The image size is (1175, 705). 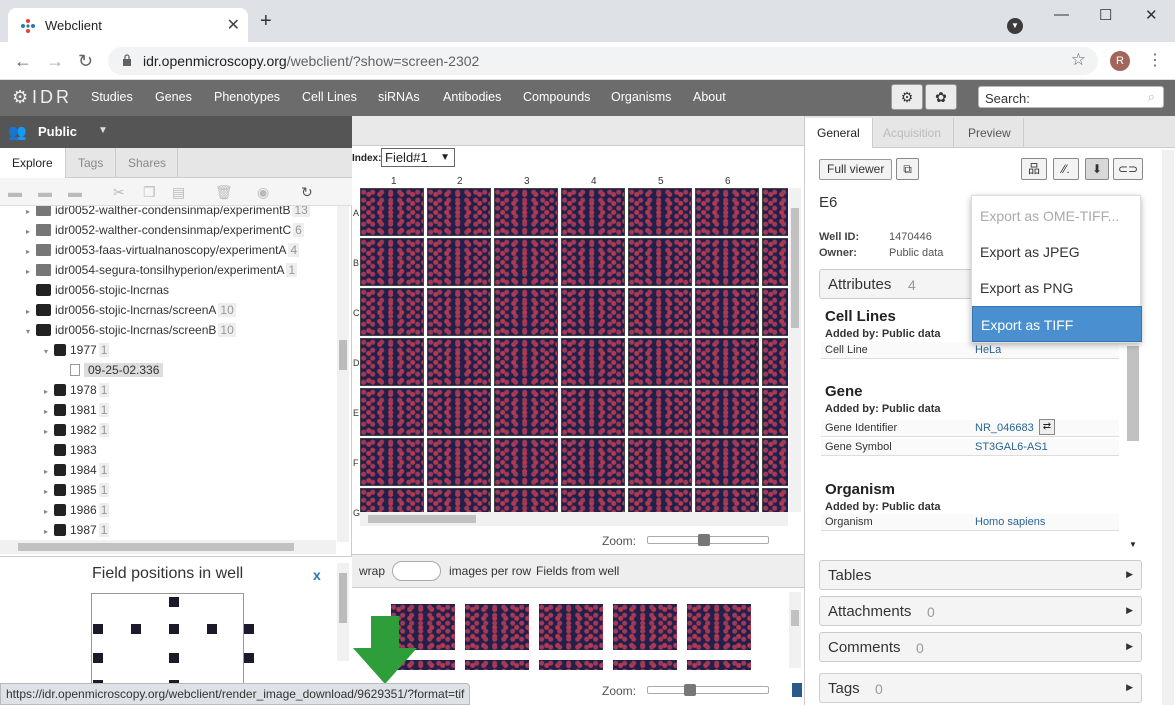 I want to click on close-field-panel-button: x, so click(x=317, y=575).